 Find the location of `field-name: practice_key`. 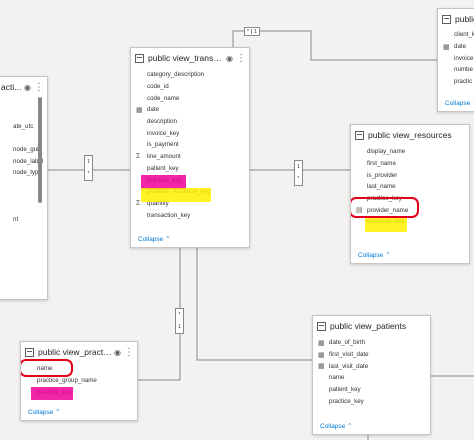

field-name: practice_key is located at coordinates (346, 401).